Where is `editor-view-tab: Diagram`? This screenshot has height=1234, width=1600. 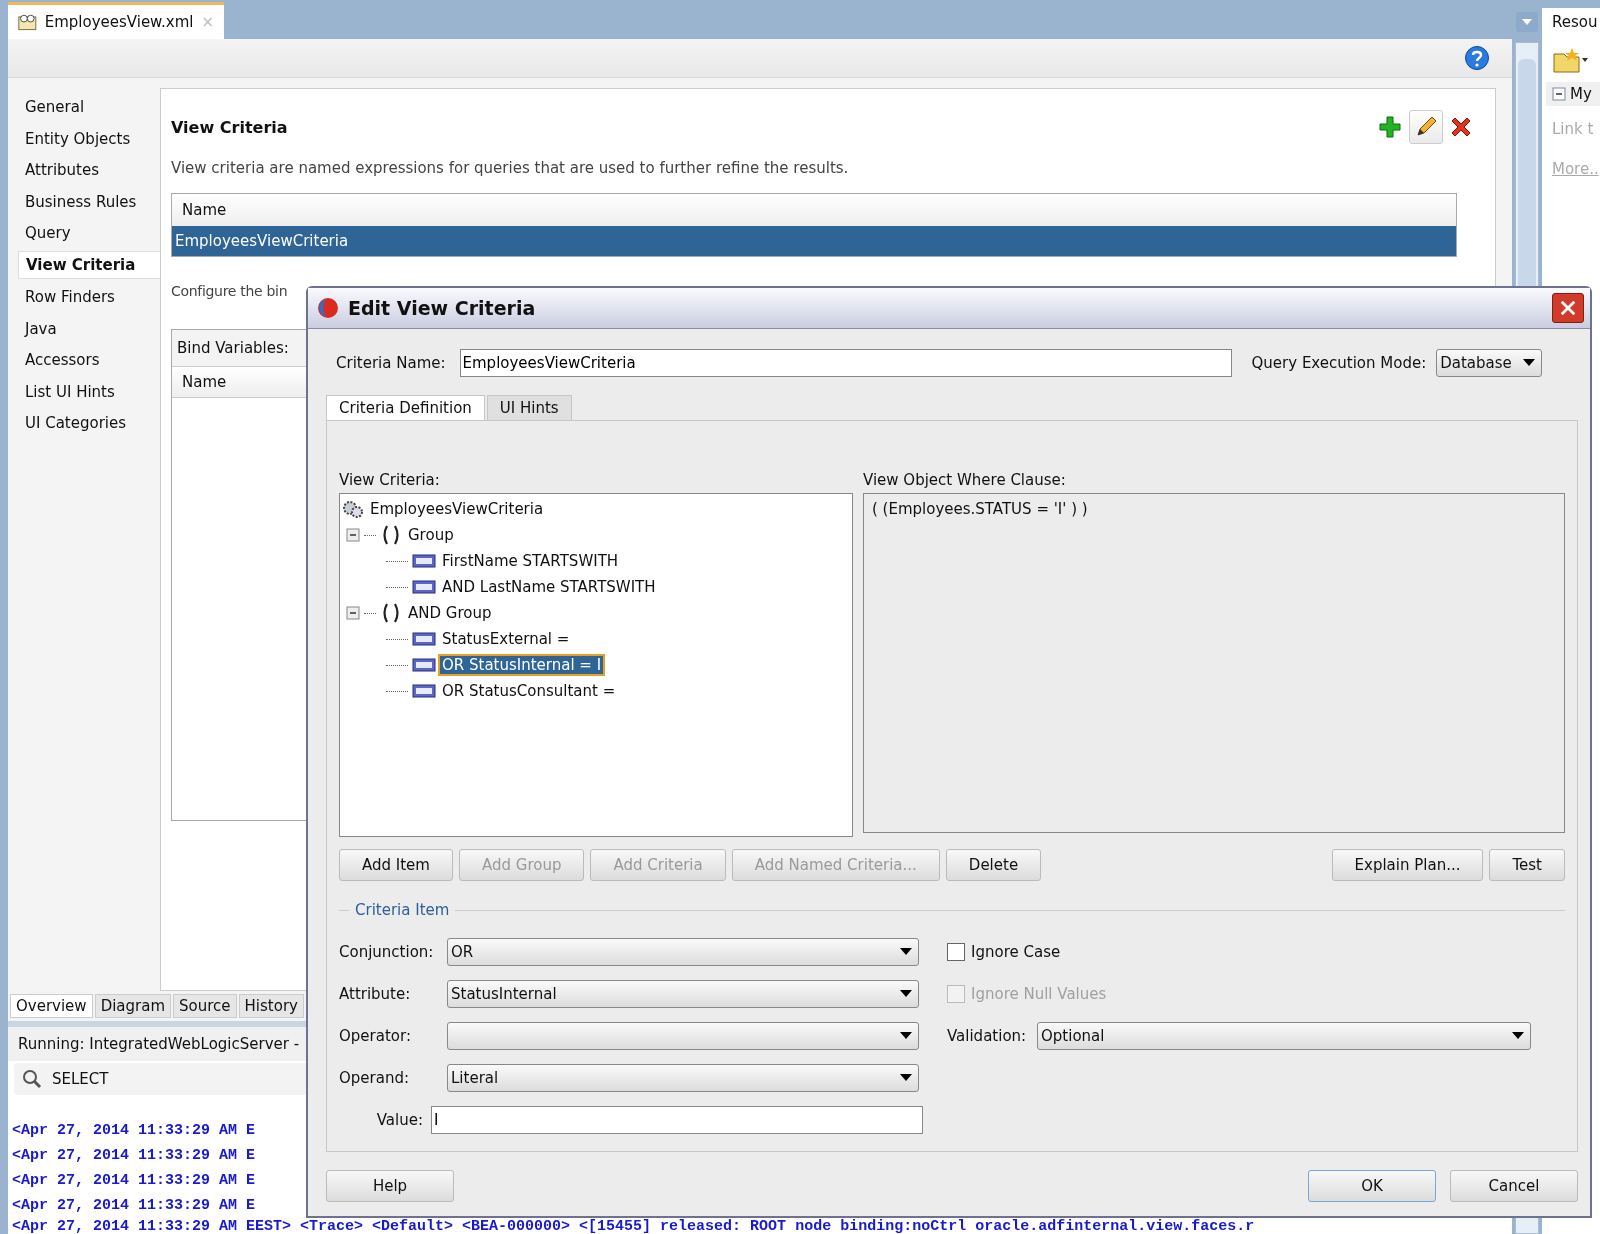
editor-view-tab: Diagram is located at coordinates (133, 1006).